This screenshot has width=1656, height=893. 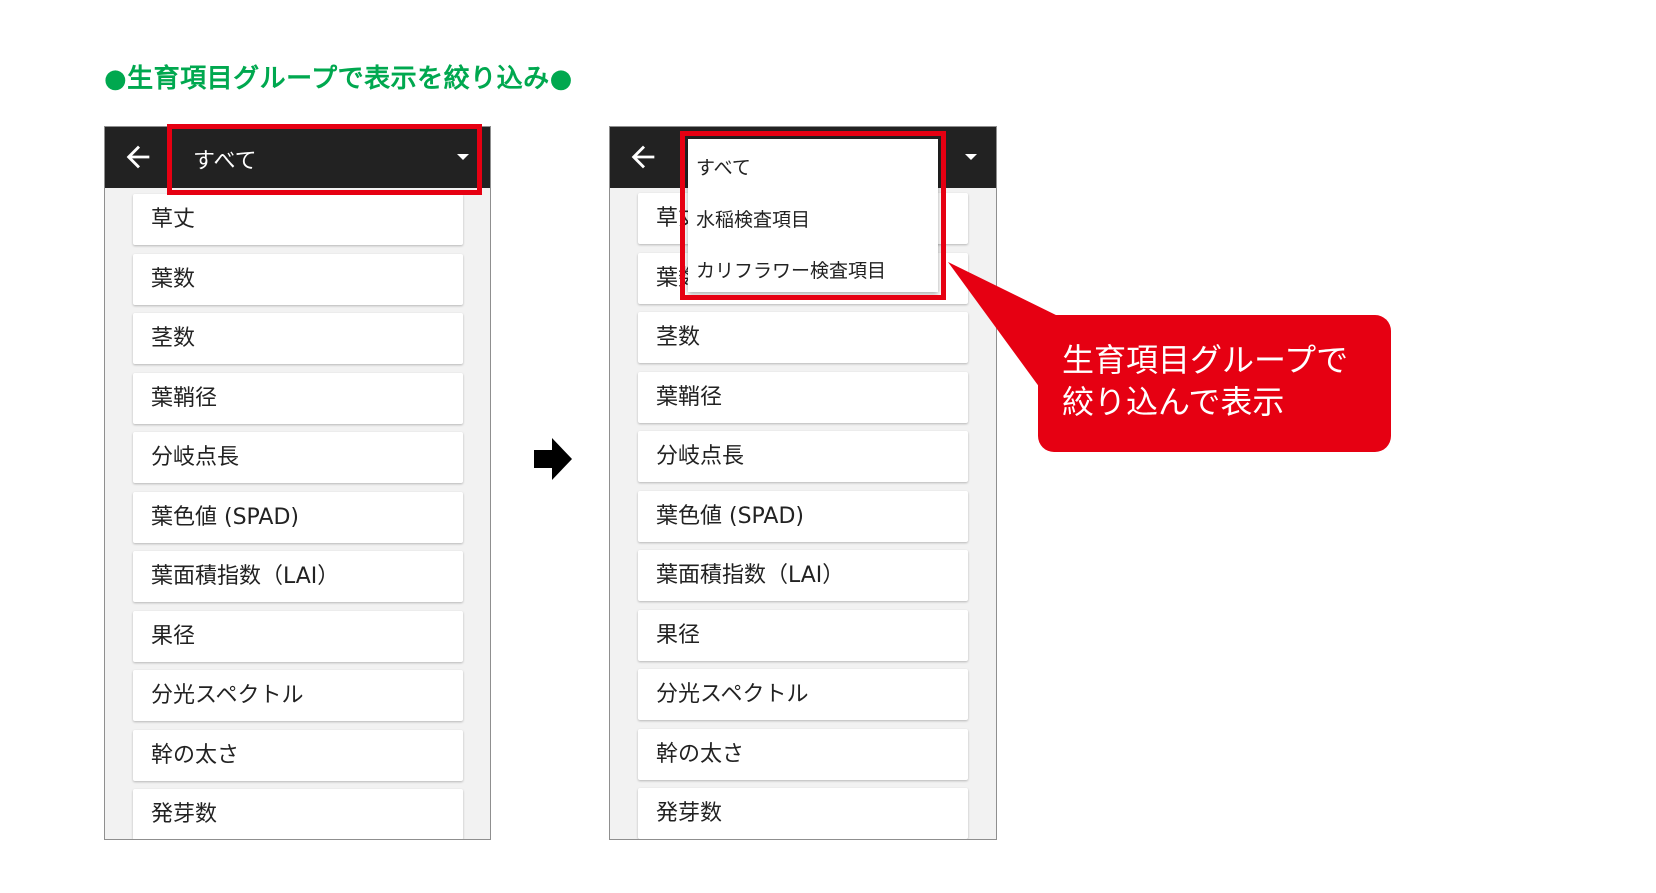 I want to click on callout-line-2: 絞り込んで表示, so click(x=1173, y=402).